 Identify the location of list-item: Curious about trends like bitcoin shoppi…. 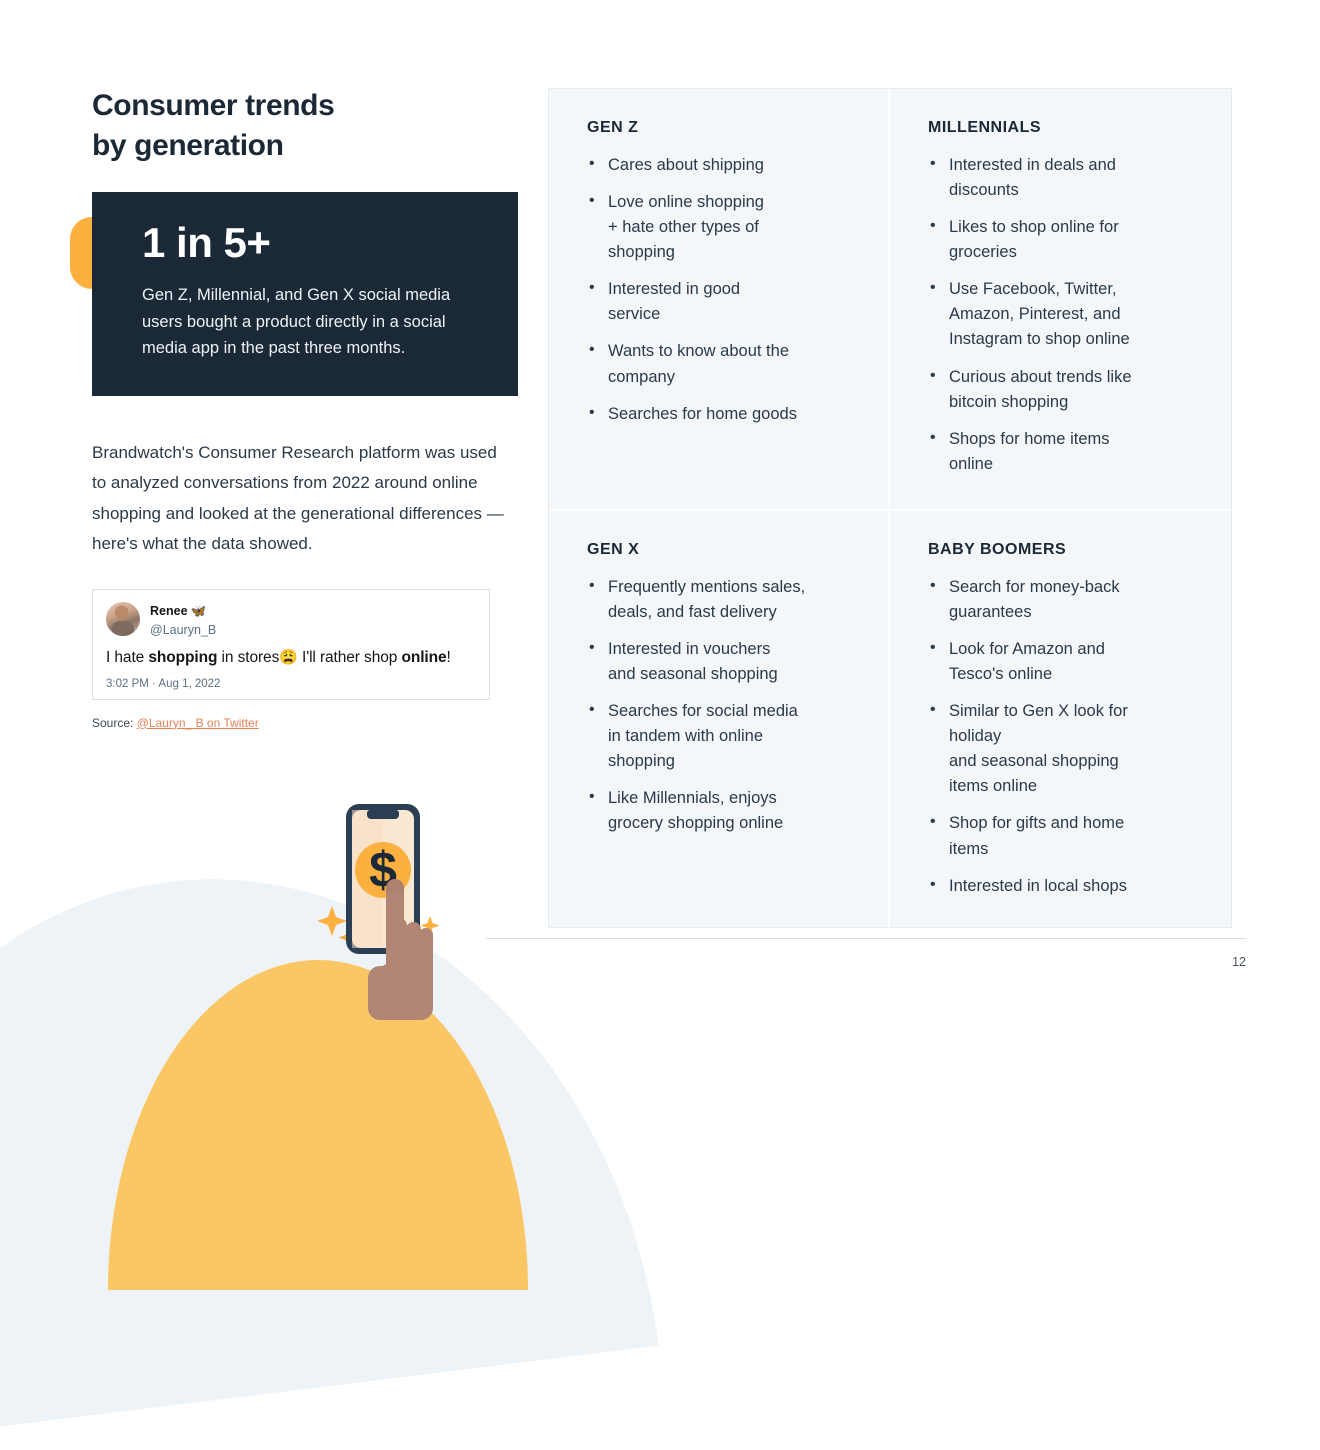
(1064, 389).